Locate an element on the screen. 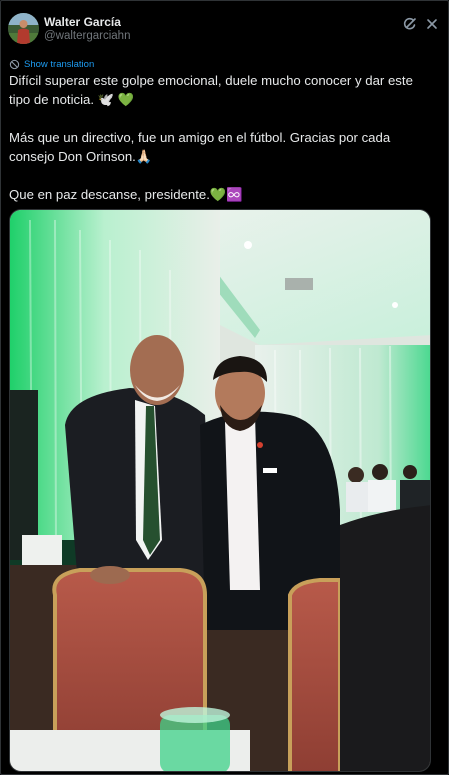 Image resolution: width=449 pixels, height=775 pixels. show-translation-link: Show translation is located at coordinates (51, 64).